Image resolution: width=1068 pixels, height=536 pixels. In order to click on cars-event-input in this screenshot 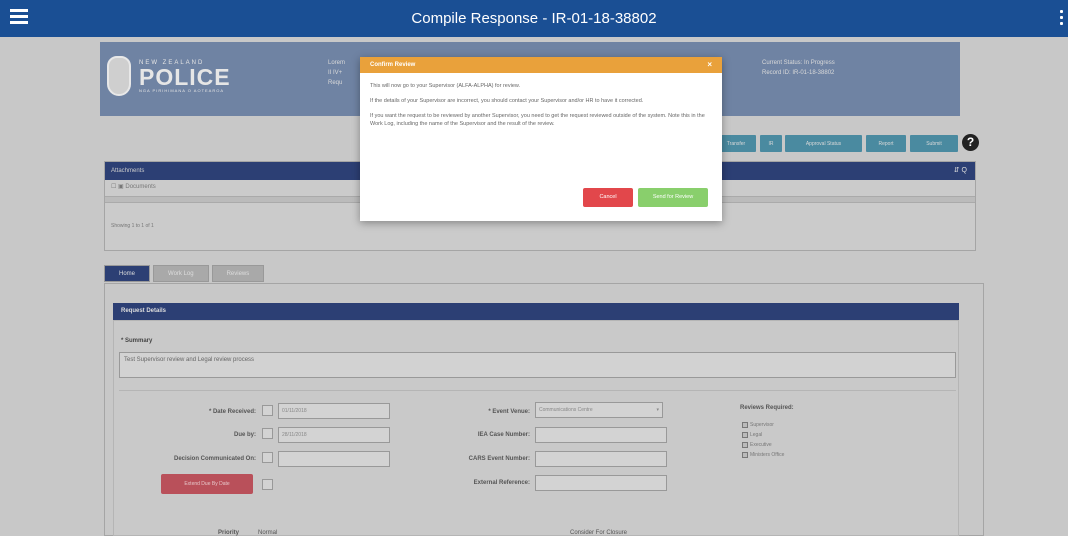, I will do `click(601, 459)`.